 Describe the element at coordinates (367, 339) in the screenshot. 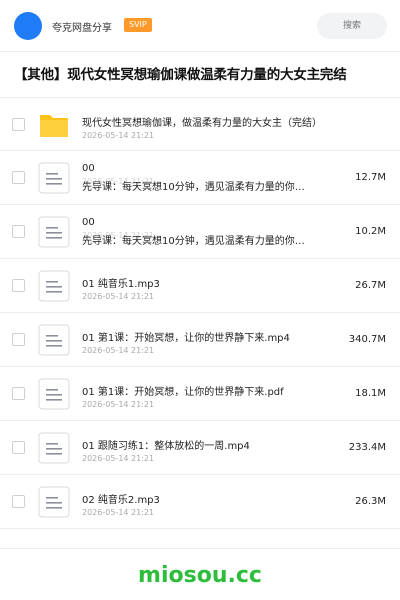

I see `file-size: 340.7M` at that location.